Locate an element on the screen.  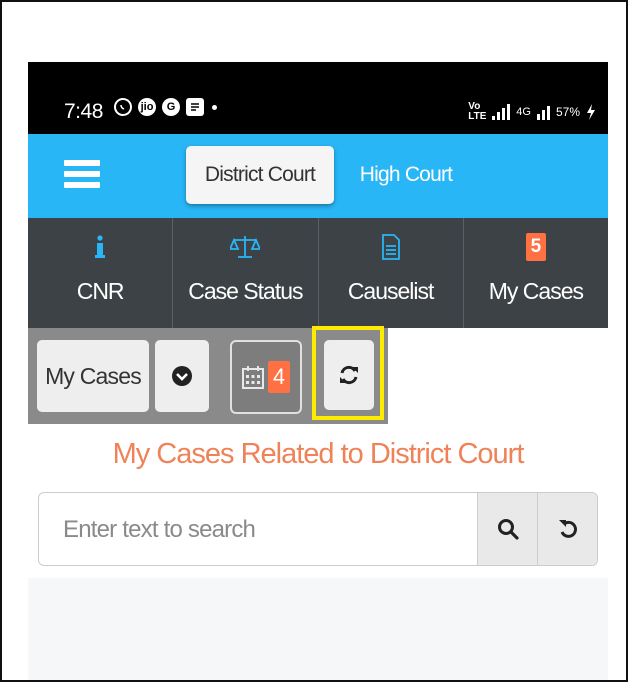
menu-label-causelist: Causelist is located at coordinates (391, 291).